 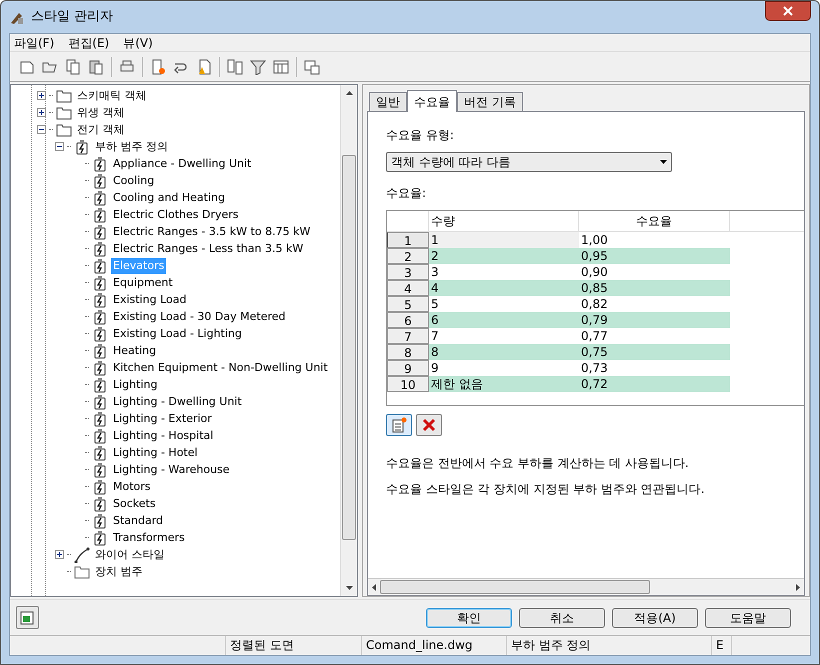 I want to click on demand-type-dropdown: 객체 수량에 따라 다름, so click(x=529, y=162).